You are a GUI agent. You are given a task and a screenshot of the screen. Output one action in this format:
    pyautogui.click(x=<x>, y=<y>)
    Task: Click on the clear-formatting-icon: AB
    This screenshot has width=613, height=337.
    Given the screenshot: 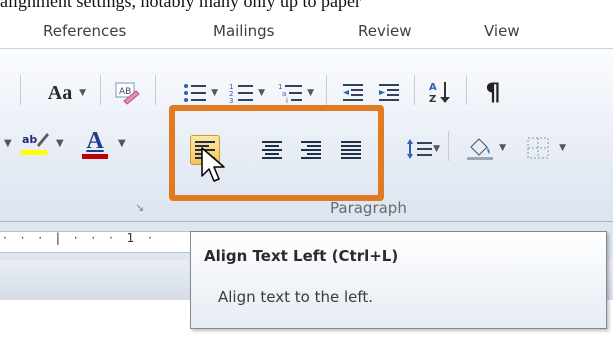 What is the action you would take?
    pyautogui.click(x=127, y=93)
    